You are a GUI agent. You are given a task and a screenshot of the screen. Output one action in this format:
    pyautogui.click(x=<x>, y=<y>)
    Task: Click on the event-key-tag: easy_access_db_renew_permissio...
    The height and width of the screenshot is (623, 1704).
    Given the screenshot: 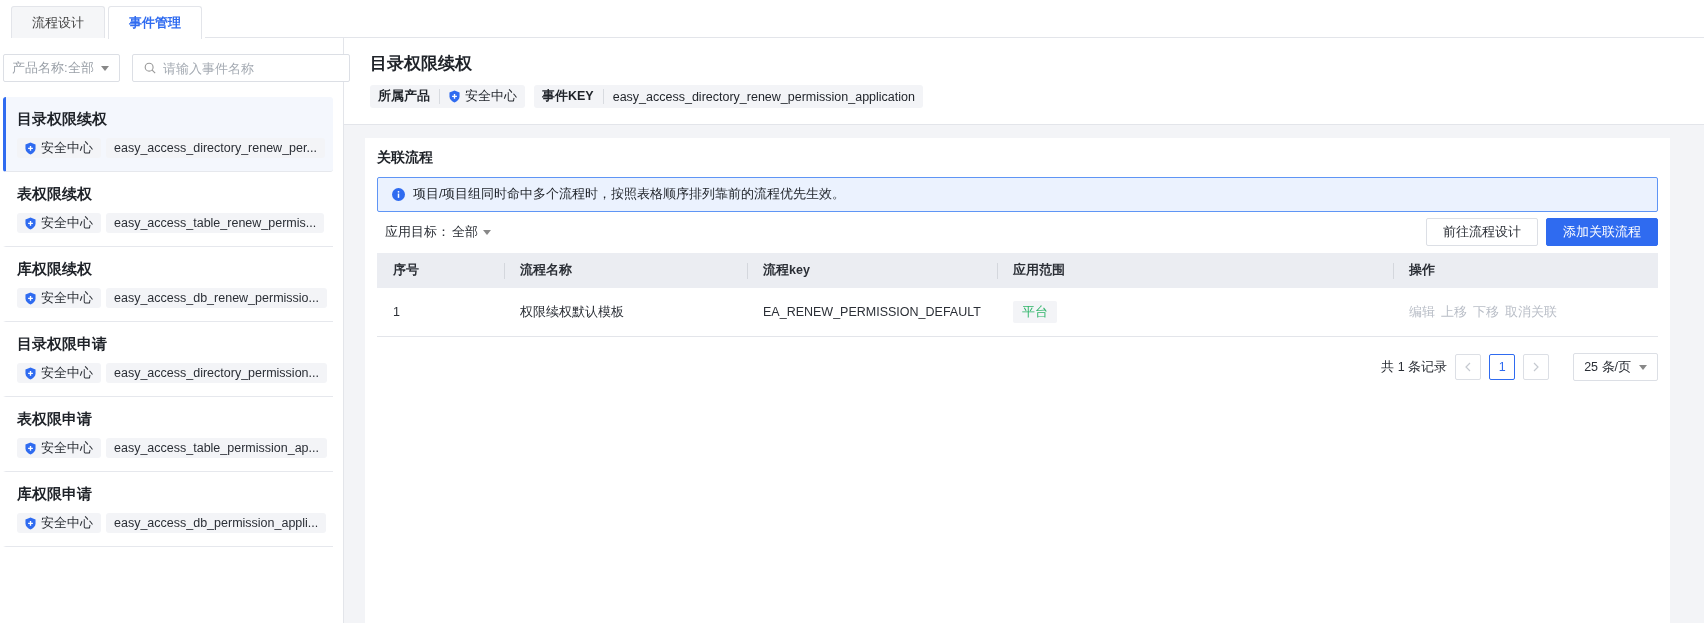 What is the action you would take?
    pyautogui.click(x=216, y=298)
    